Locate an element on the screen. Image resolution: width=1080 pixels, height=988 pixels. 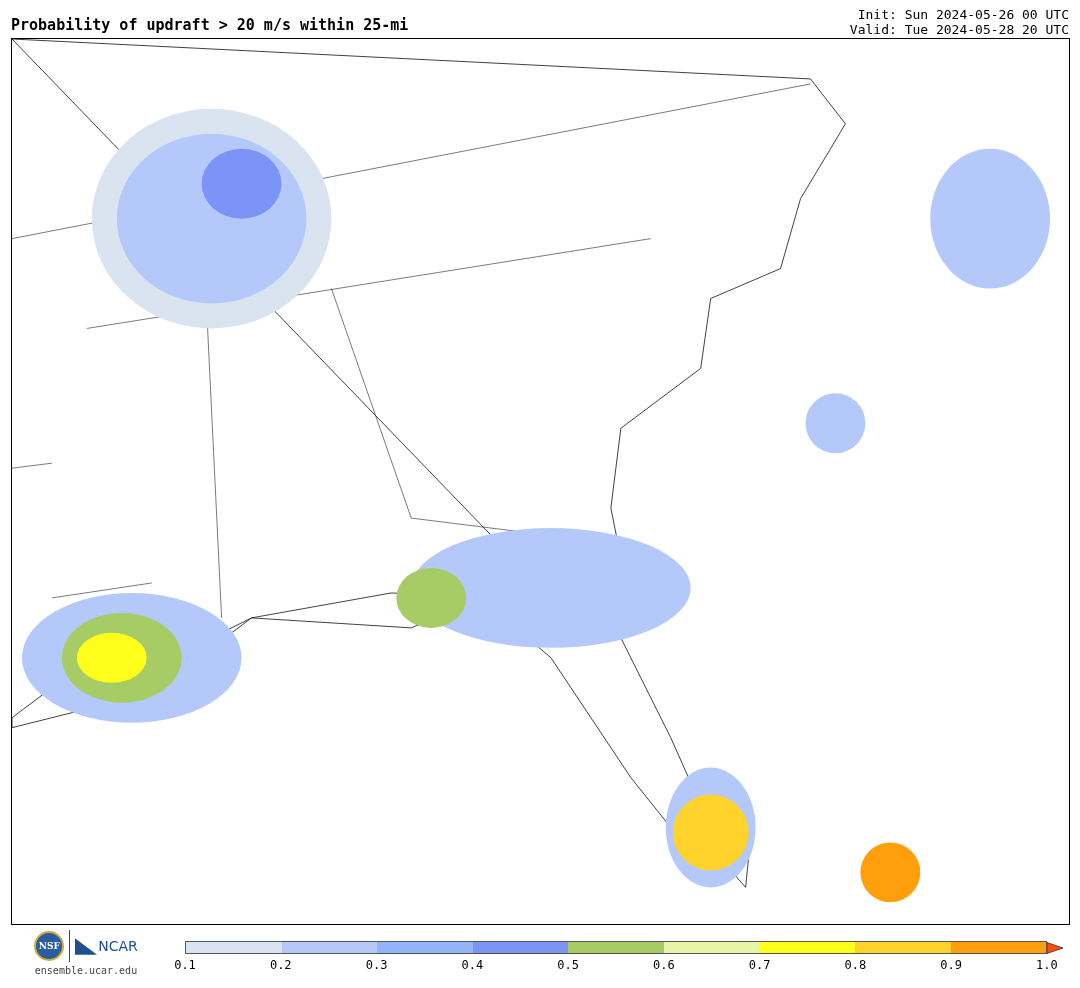
colorbar-tick-label: 0.1 is located at coordinates (185, 965).